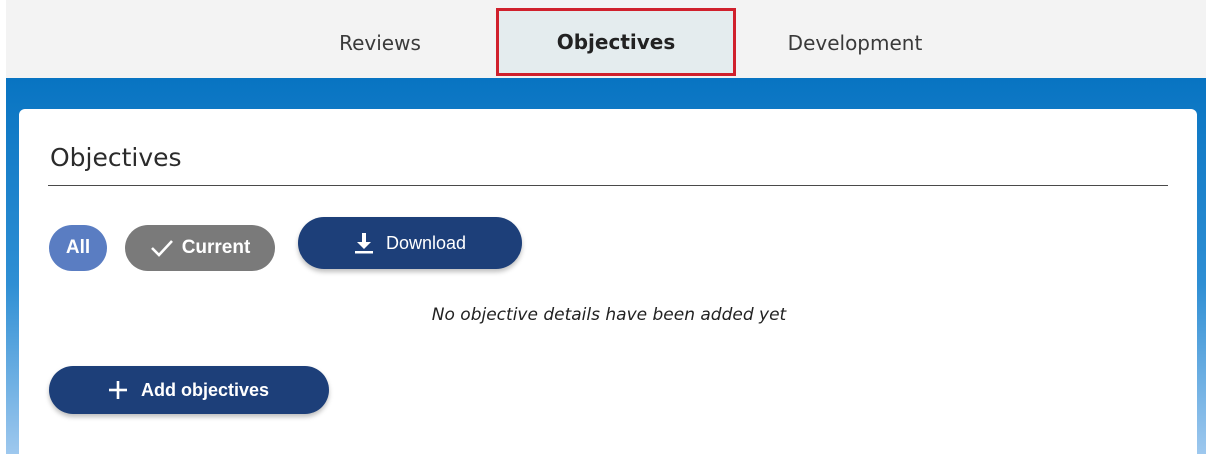 Image resolution: width=1206 pixels, height=454 pixels. Describe the element at coordinates (117, 390) in the screenshot. I see `plus-icon` at that location.